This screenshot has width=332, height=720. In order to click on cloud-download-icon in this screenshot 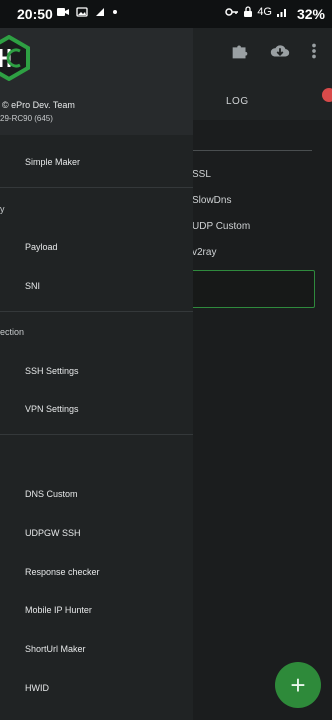, I will do `click(280, 52)`.